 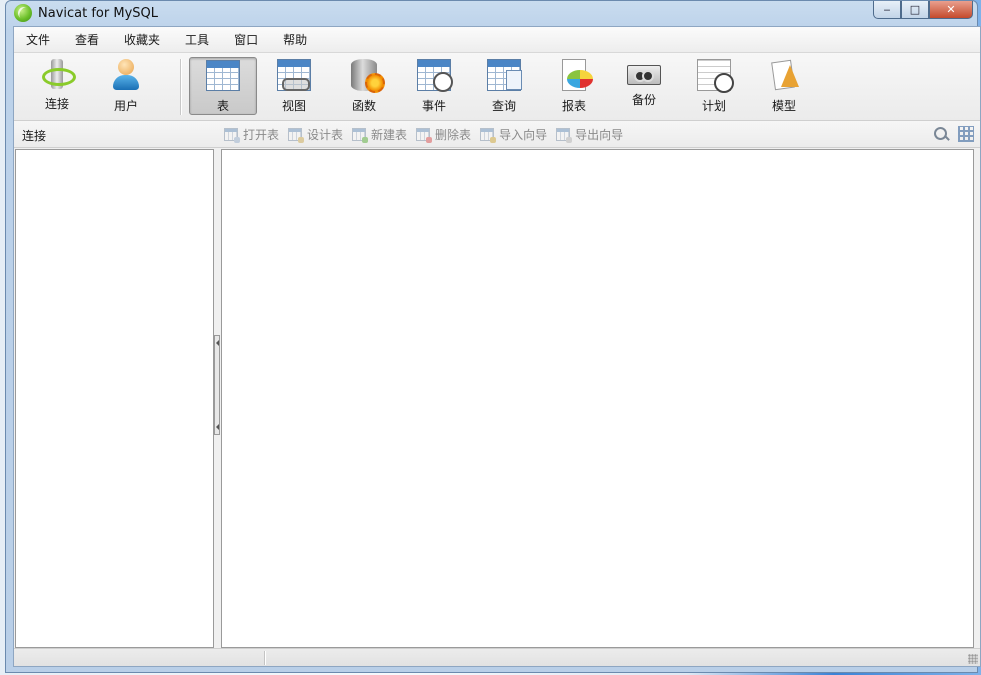 What do you see at coordinates (246, 39) in the screenshot?
I see `menu-window: 窗口` at bounding box center [246, 39].